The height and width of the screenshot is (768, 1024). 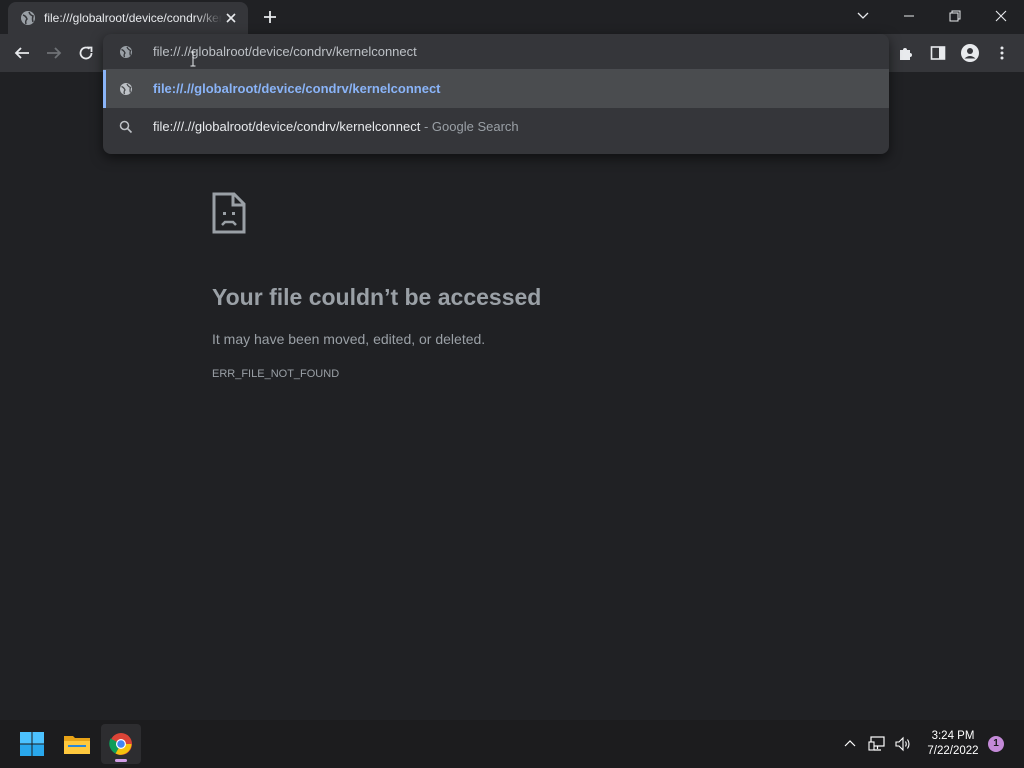 I want to click on chrome-taskbar-button, so click(x=121, y=744).